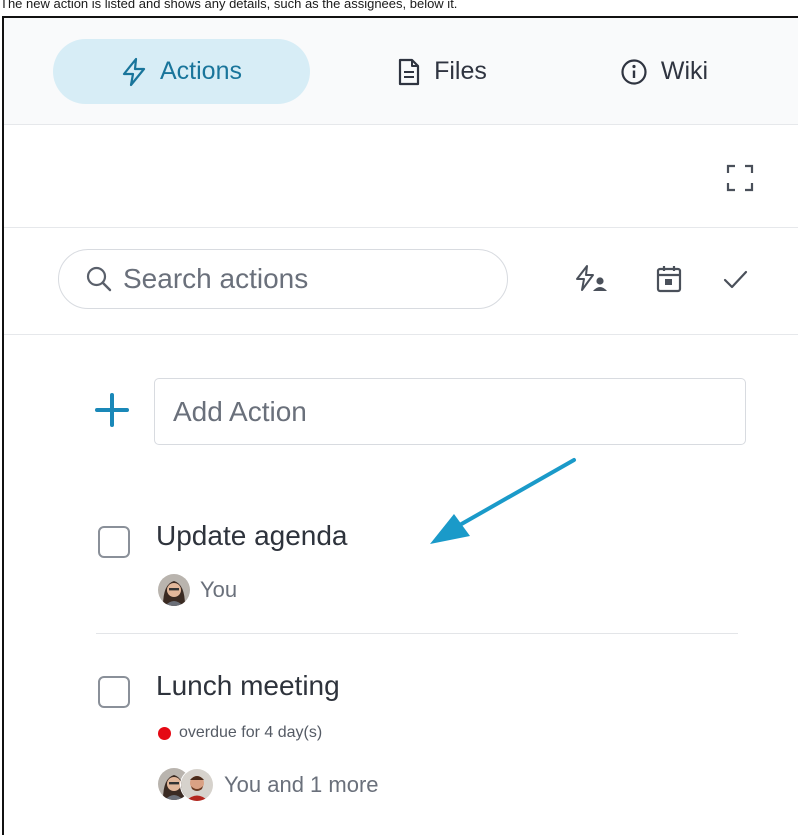 This screenshot has height=835, width=798. I want to click on add-action-button, so click(112, 410).